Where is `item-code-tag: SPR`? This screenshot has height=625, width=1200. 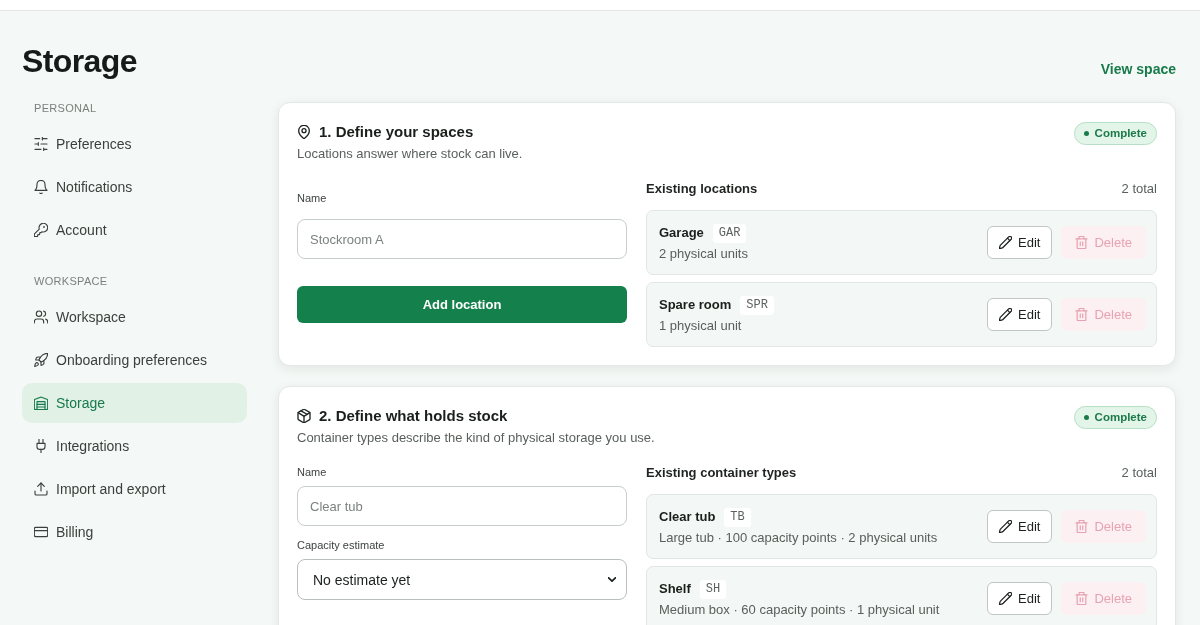
item-code-tag: SPR is located at coordinates (757, 305).